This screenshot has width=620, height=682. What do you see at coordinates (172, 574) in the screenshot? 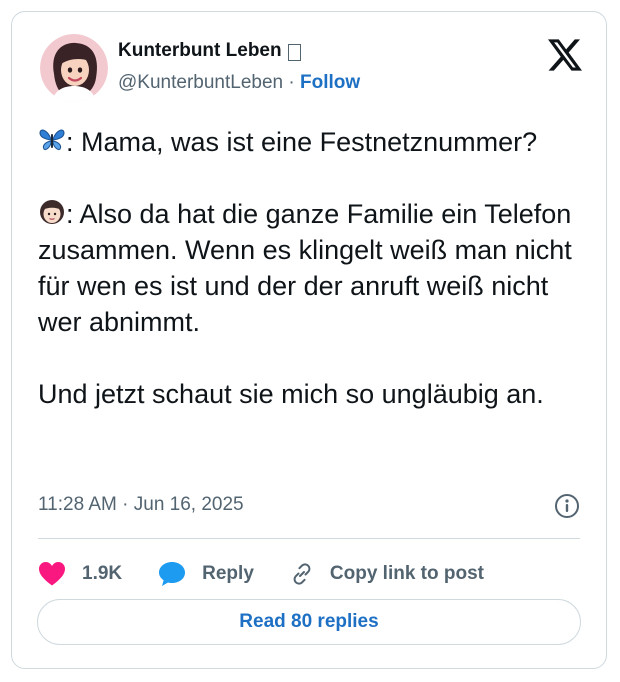
I see `speech-bubble-icon` at bounding box center [172, 574].